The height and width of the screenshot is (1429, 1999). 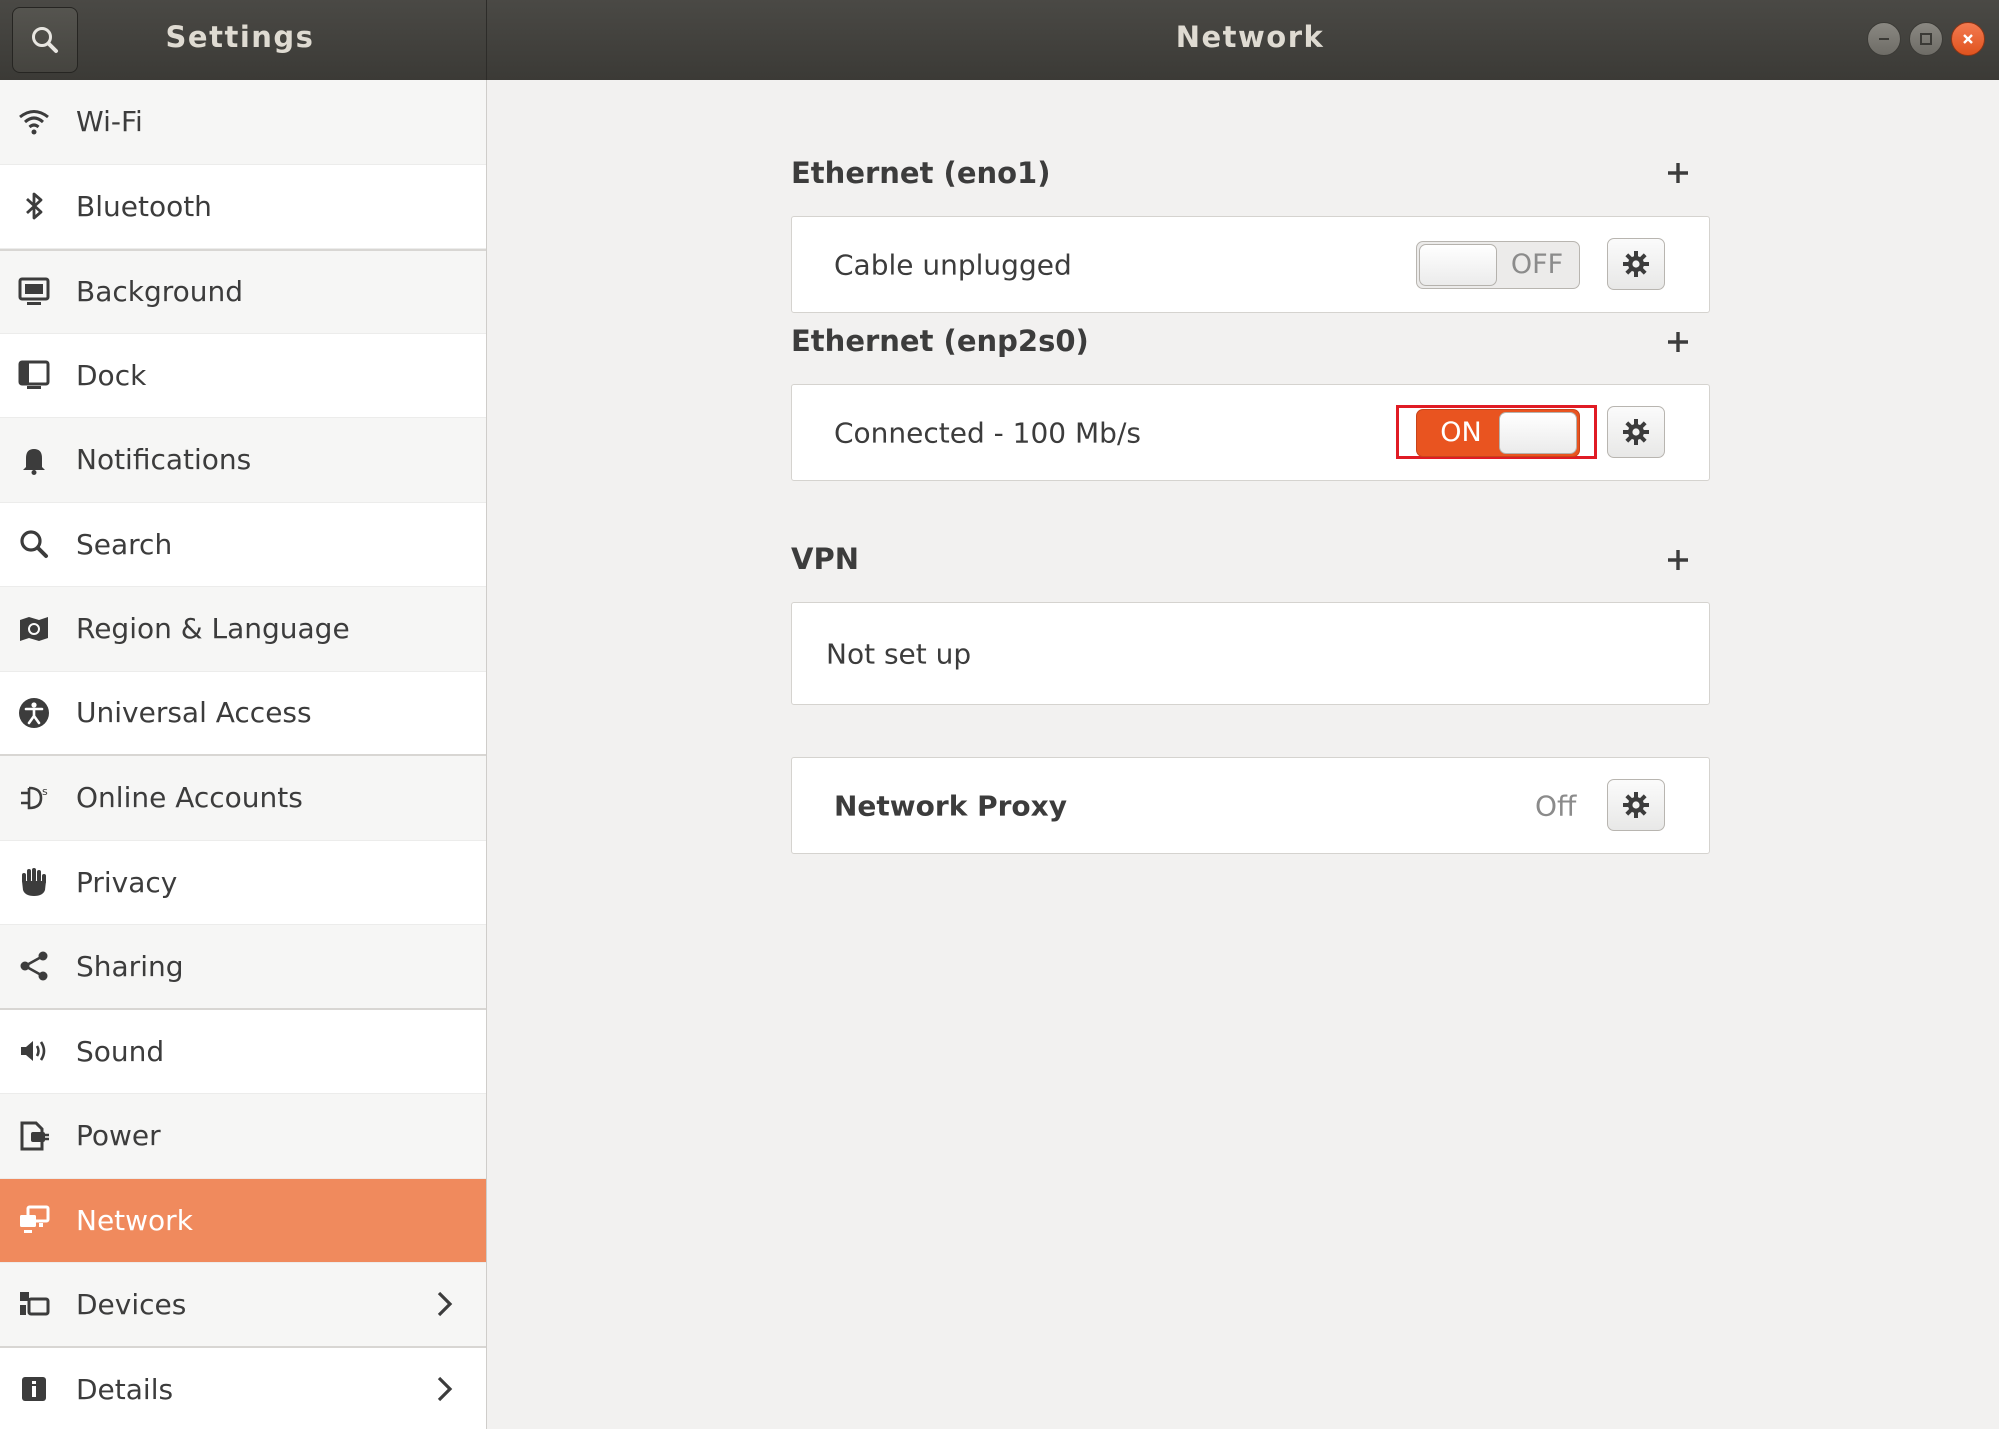 What do you see at coordinates (243, 544) in the screenshot?
I see `sidebar-item-search: Search` at bounding box center [243, 544].